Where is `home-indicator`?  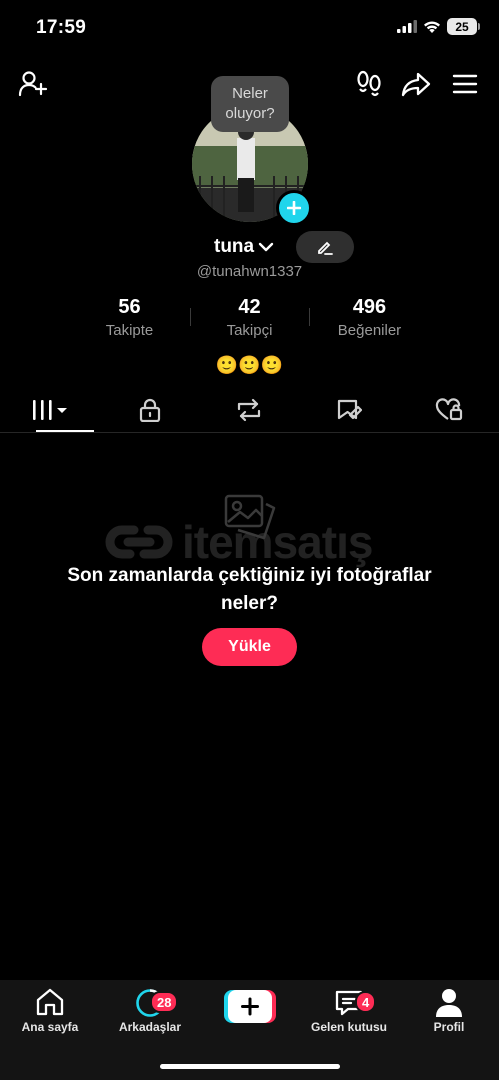
home-indicator is located at coordinates (250, 1066).